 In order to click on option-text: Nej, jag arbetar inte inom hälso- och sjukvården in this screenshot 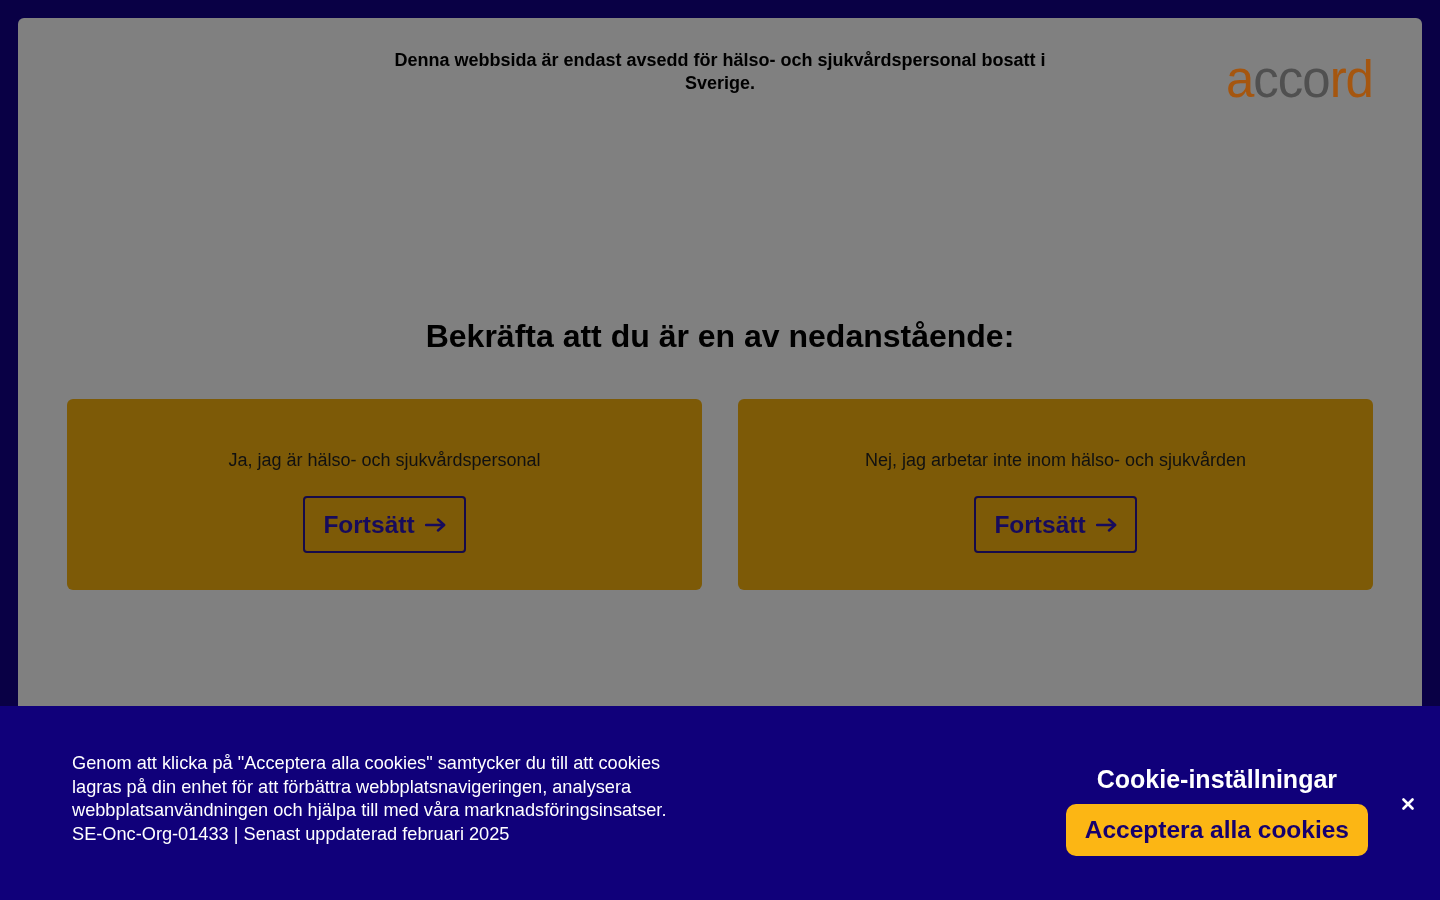, I will do `click(1055, 460)`.